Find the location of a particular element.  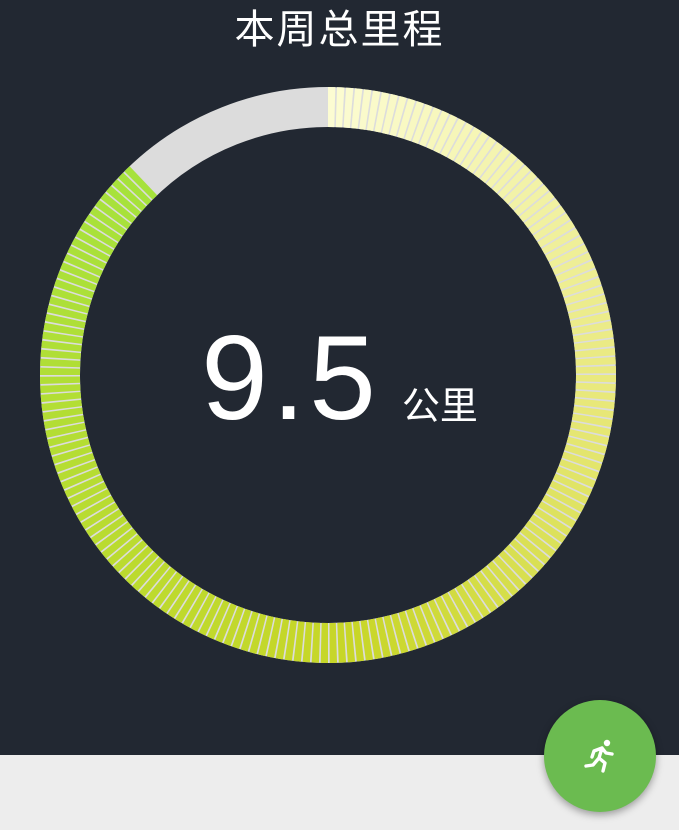

running-person-icon is located at coordinates (600, 756).